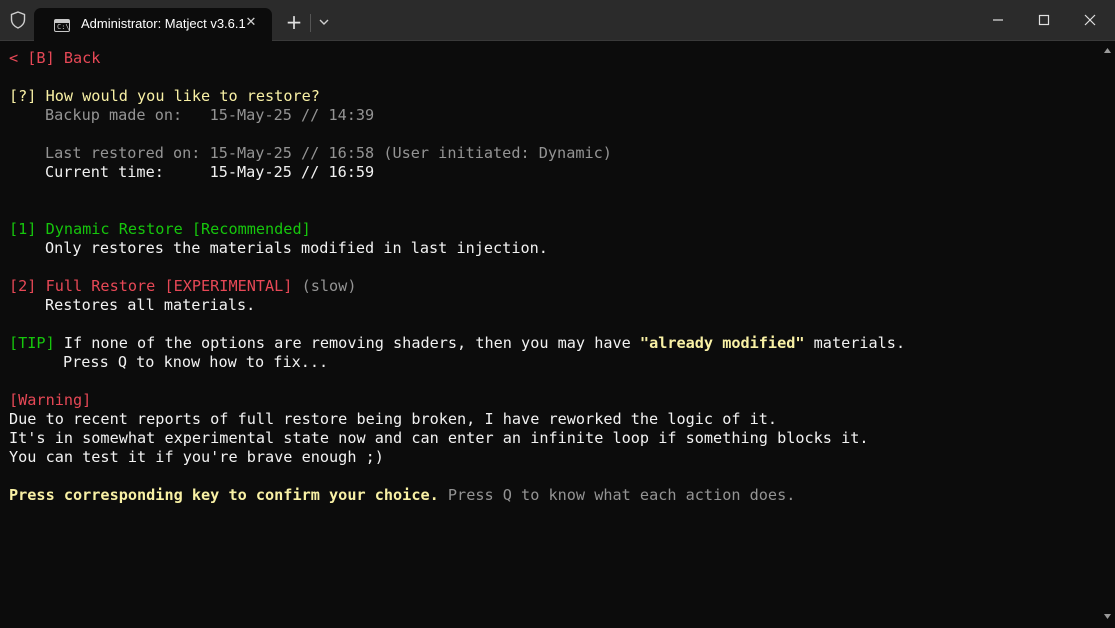 The width and height of the screenshot is (1115, 628). What do you see at coordinates (160, 229) in the screenshot?
I see `option-dynamic-restore: [1] Dynamic Restore [Recommended]` at bounding box center [160, 229].